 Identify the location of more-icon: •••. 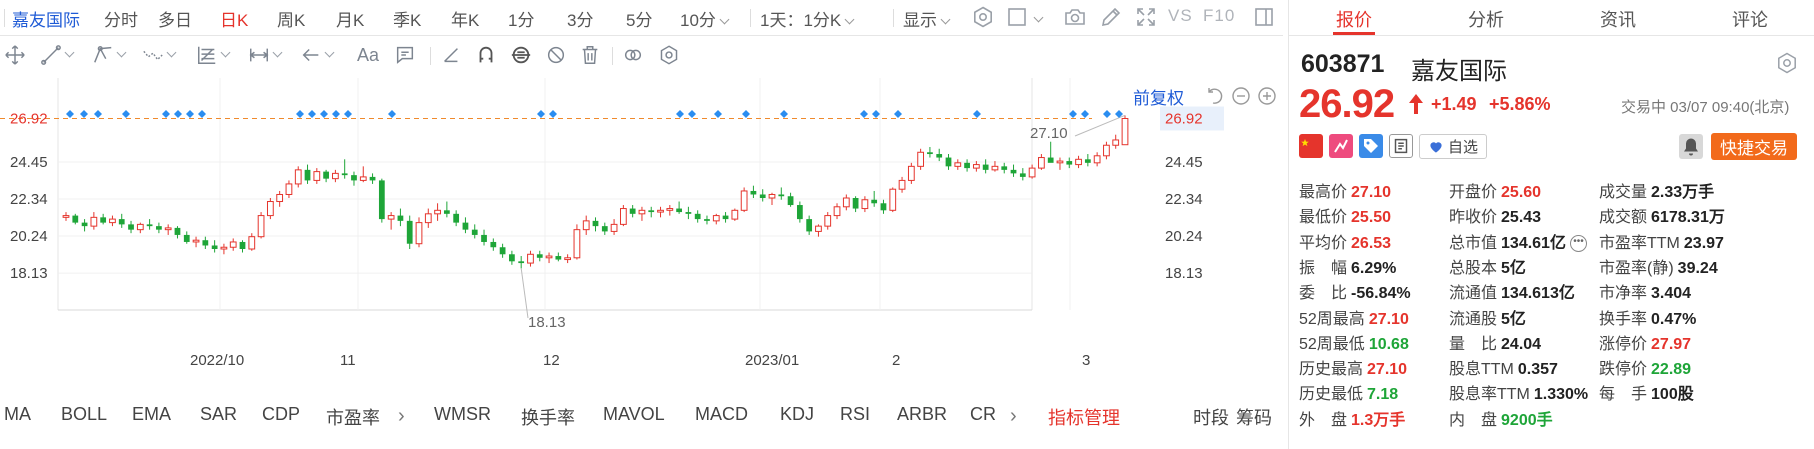
(1578, 243).